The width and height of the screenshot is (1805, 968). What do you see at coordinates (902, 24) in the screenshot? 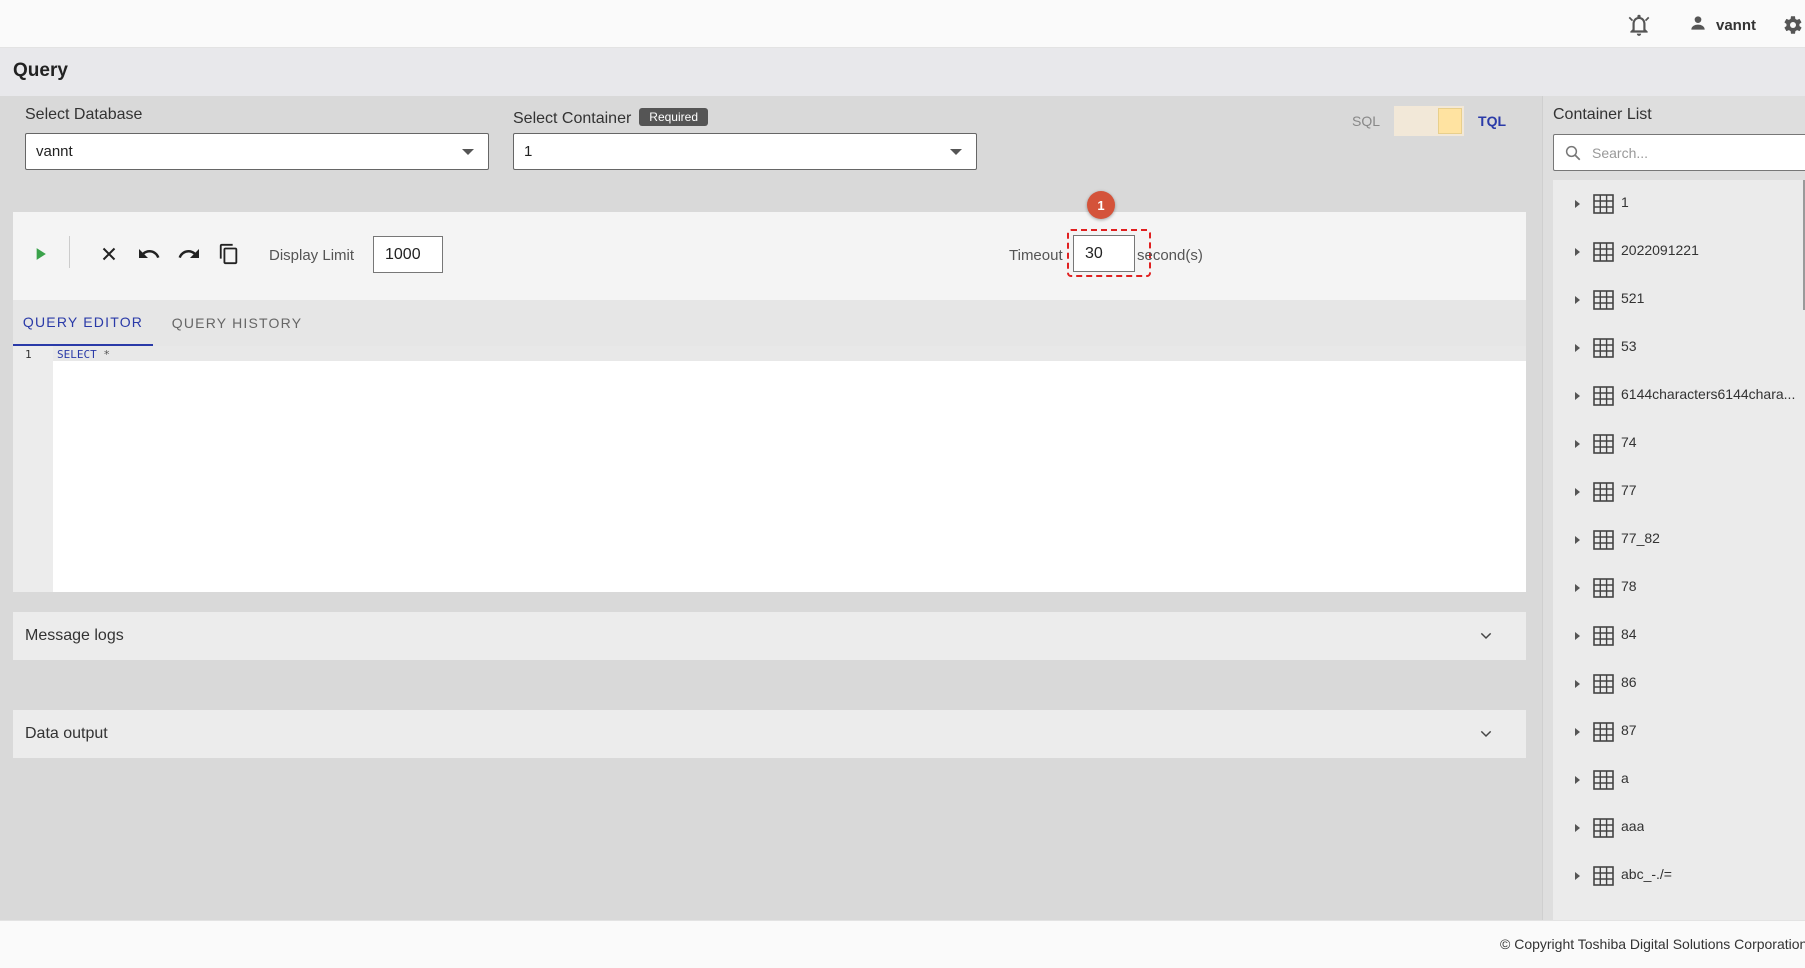
I see `top-bar: vannt` at bounding box center [902, 24].